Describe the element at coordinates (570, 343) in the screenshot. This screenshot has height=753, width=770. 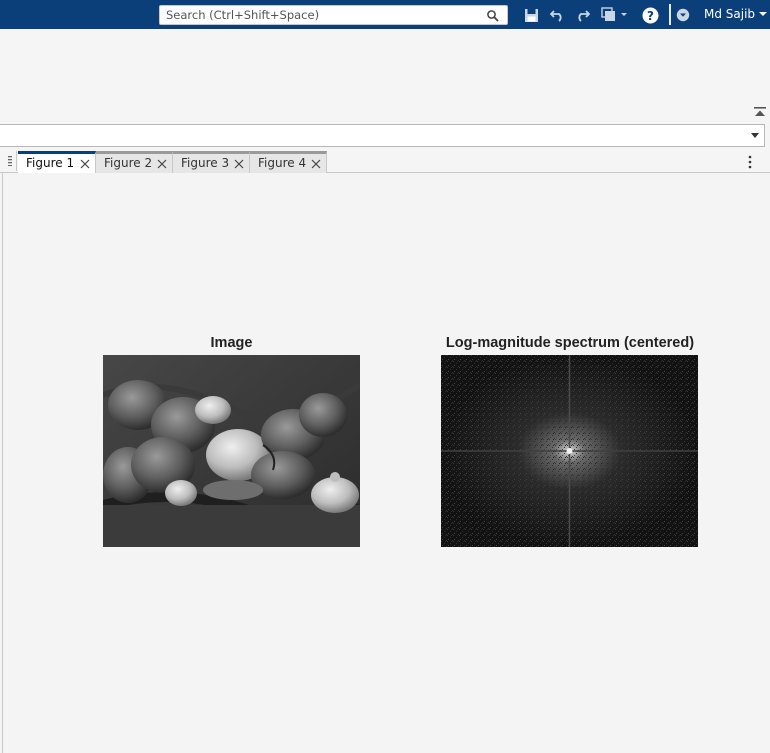
I see `right-axes-title: Log-magnitude spectrum (centered)` at that location.